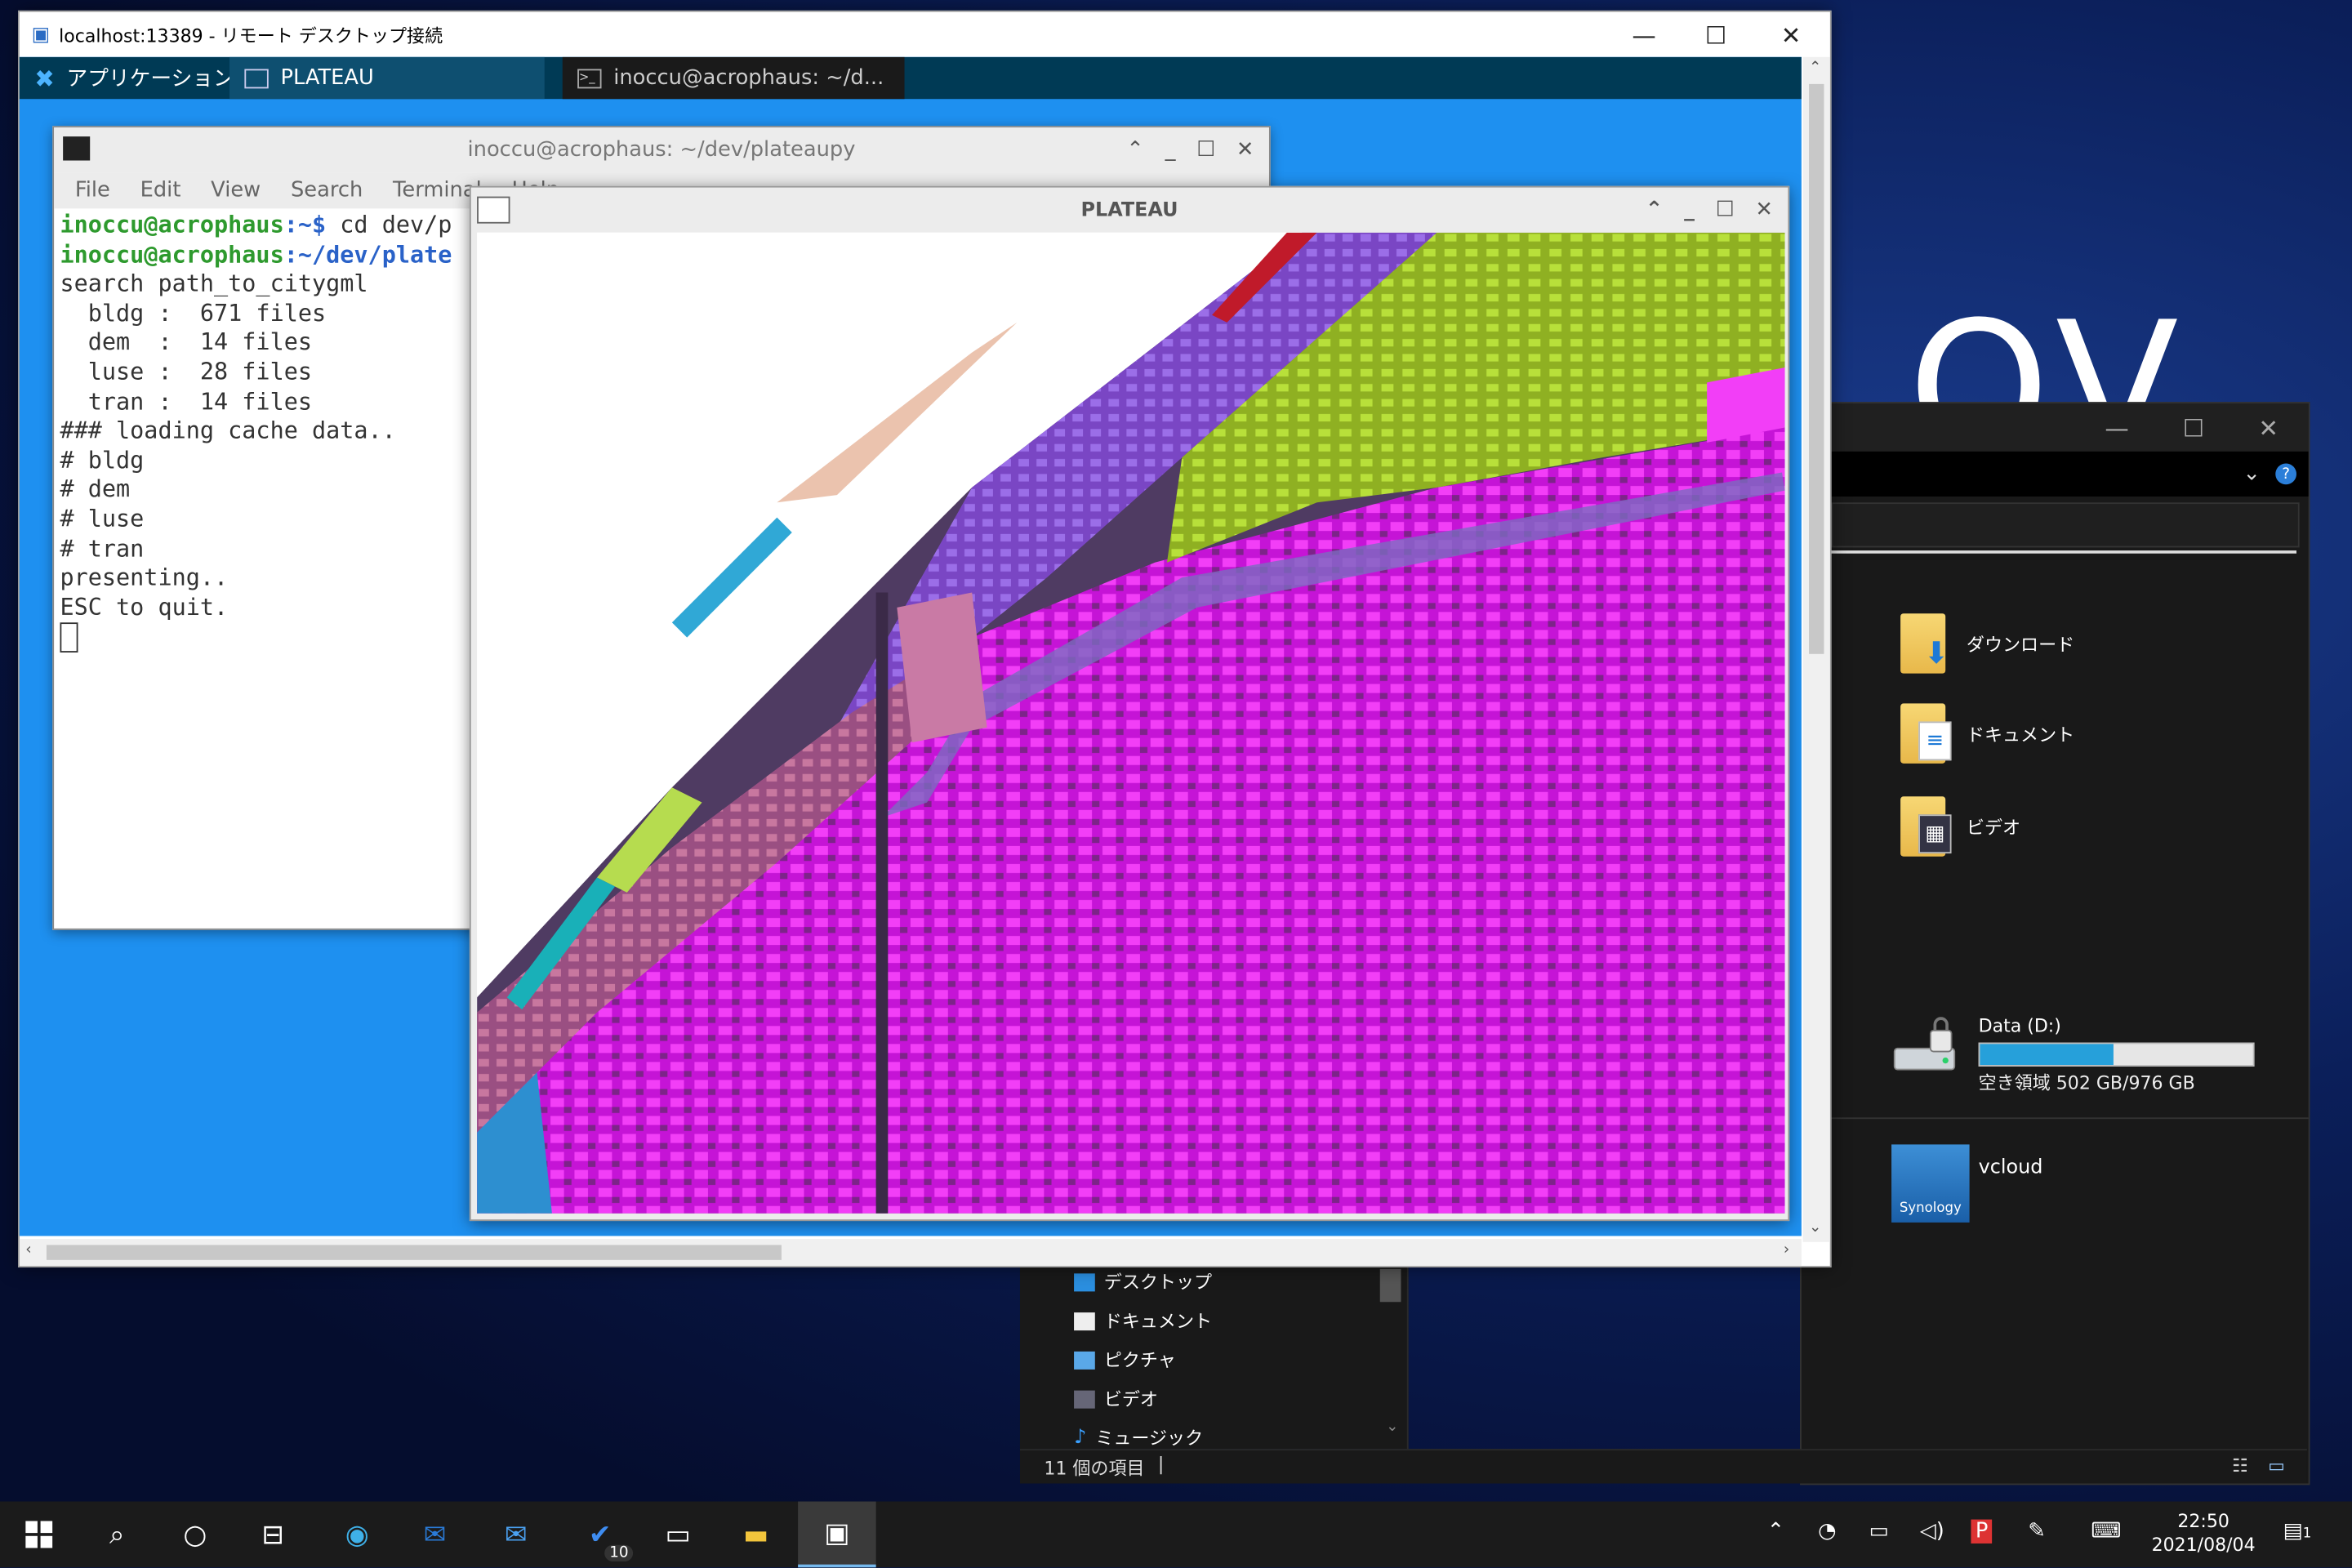  I want to click on rdp-horizontal-scrollbar: ‹ ›, so click(910, 1253).